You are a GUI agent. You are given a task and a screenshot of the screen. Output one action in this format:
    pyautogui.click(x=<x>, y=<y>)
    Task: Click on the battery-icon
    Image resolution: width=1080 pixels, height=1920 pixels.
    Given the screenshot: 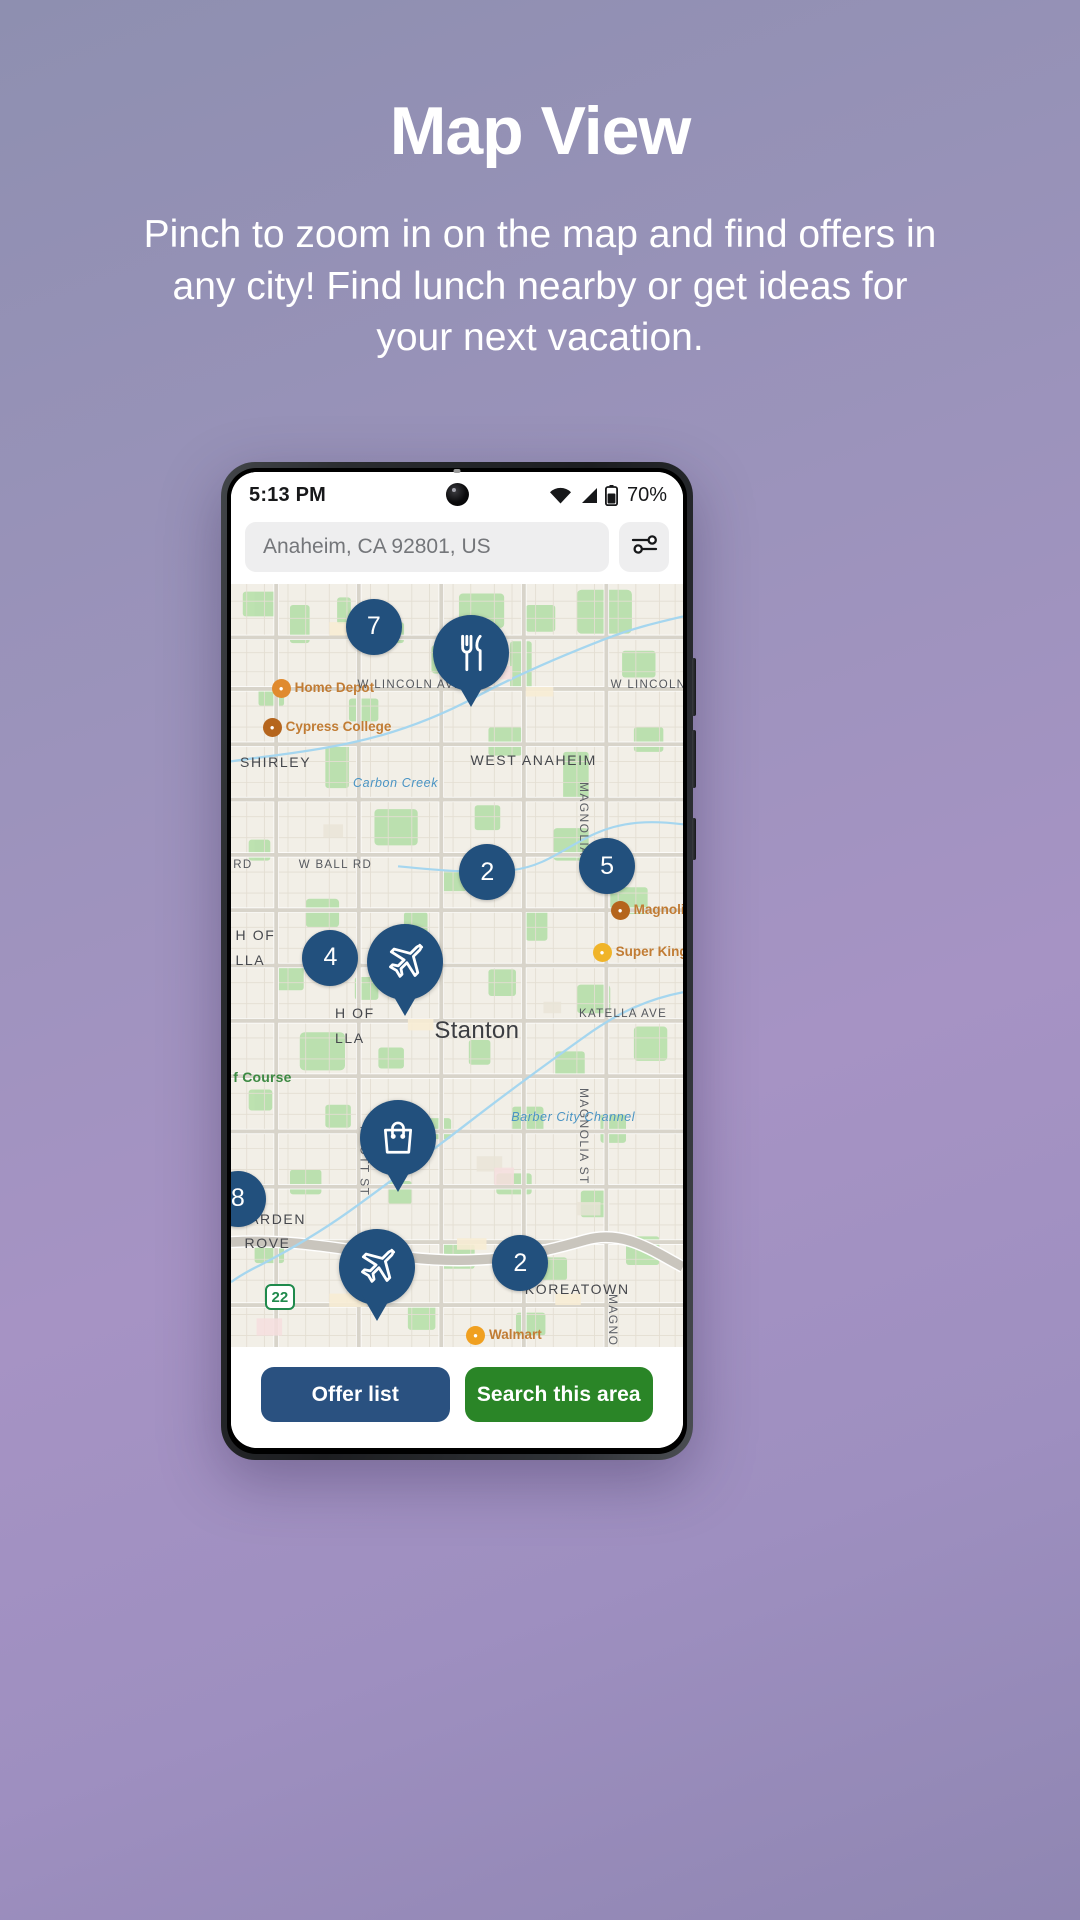 What is the action you would take?
    pyautogui.click(x=611, y=495)
    